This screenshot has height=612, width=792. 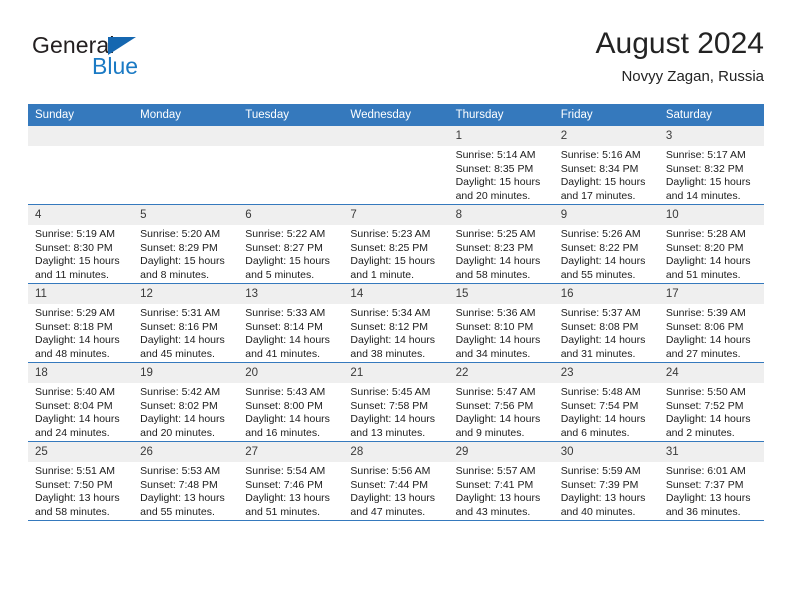 What do you see at coordinates (285, 234) in the screenshot?
I see `sunrise-text: Sunrise: 5:22 AM` at bounding box center [285, 234].